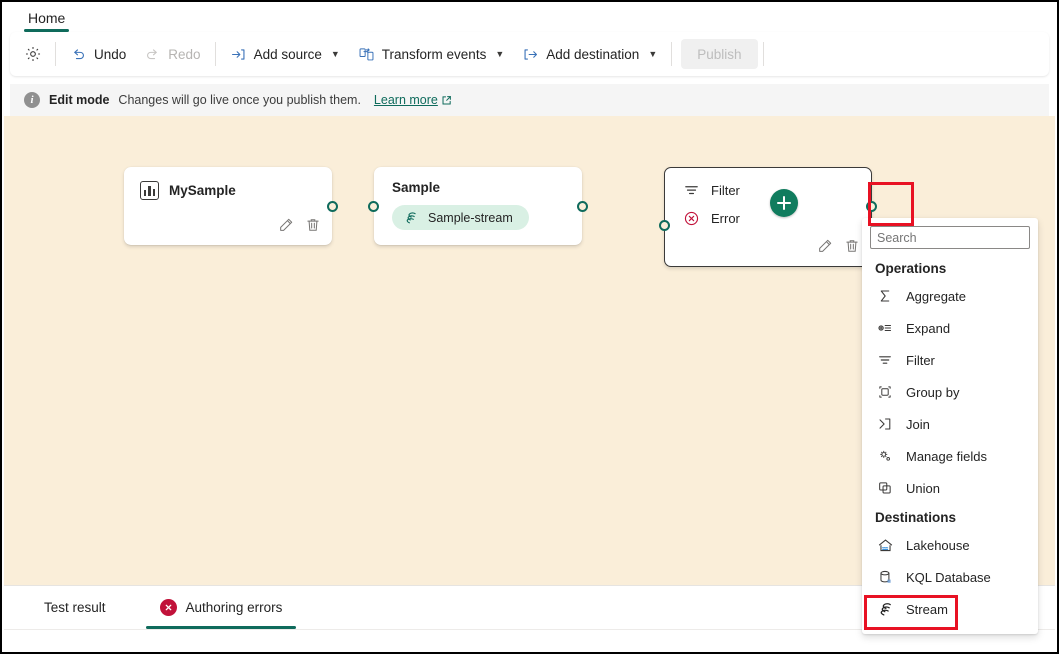  I want to click on add-destination-icon, so click(530, 54).